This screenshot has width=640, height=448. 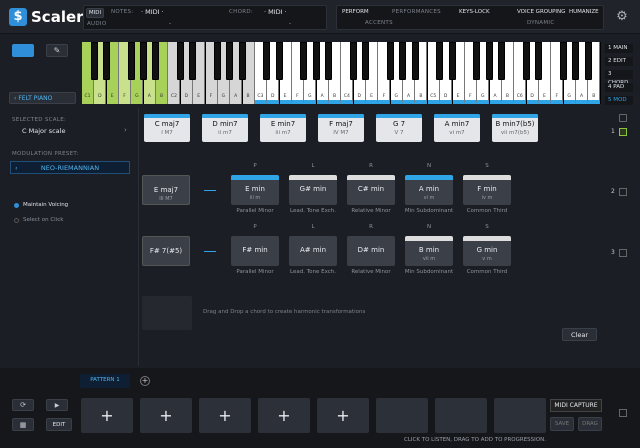 I want to click on voice-grouping-button: VOICE GROUPING, so click(x=541, y=12).